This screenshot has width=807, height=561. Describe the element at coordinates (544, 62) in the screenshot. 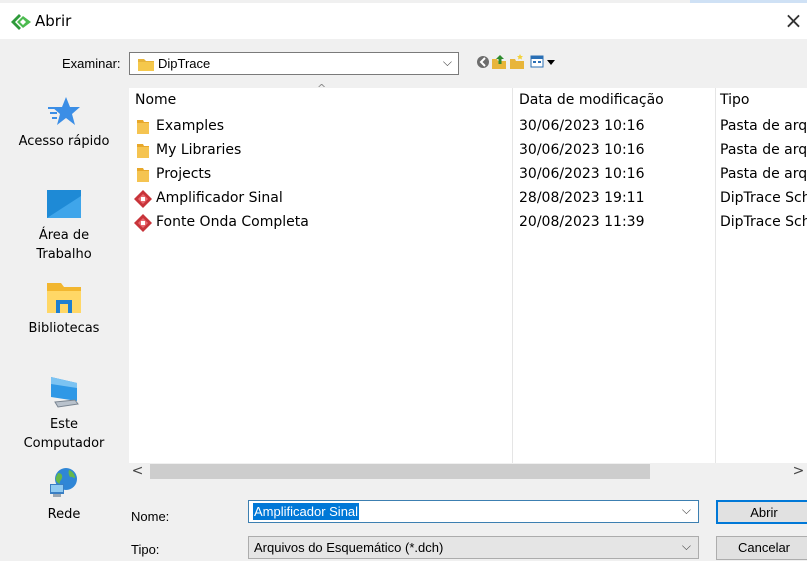

I see `view-menu-icon` at that location.